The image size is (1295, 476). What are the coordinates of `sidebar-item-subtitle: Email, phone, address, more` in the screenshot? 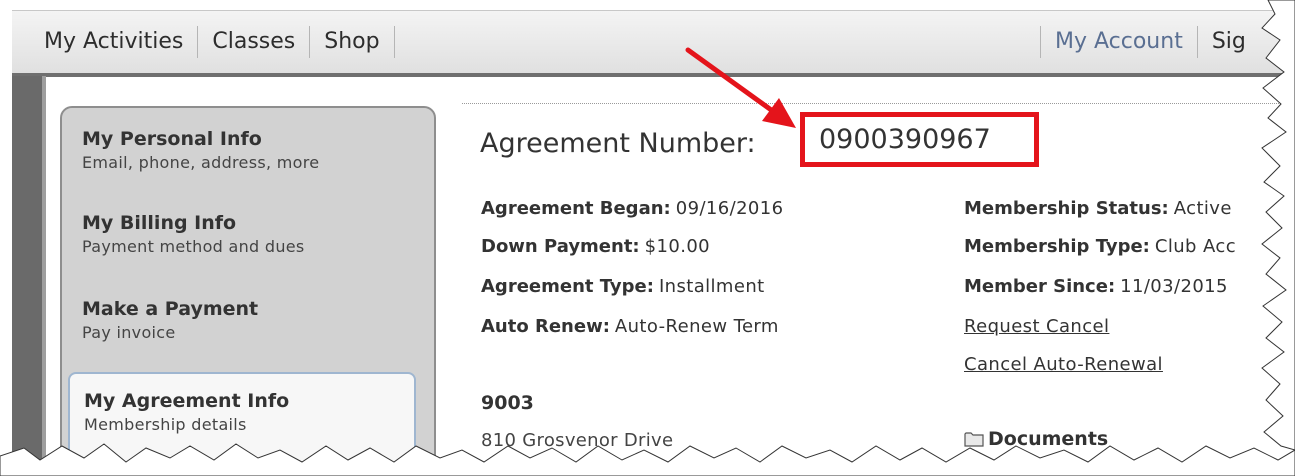 It's located at (201, 162).